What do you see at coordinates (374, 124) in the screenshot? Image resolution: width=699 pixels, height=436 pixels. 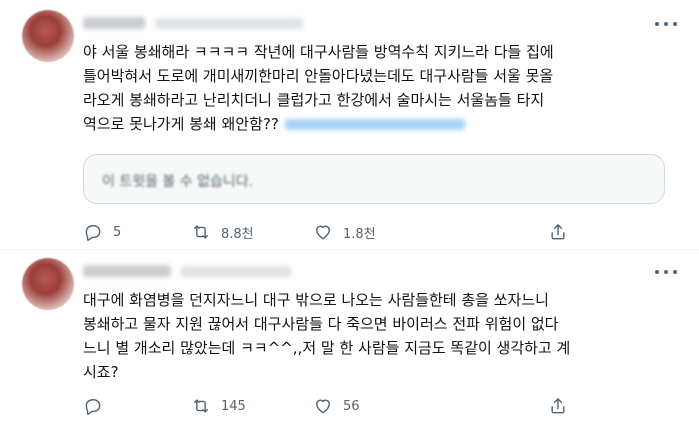 I see `redacted-link` at bounding box center [374, 124].